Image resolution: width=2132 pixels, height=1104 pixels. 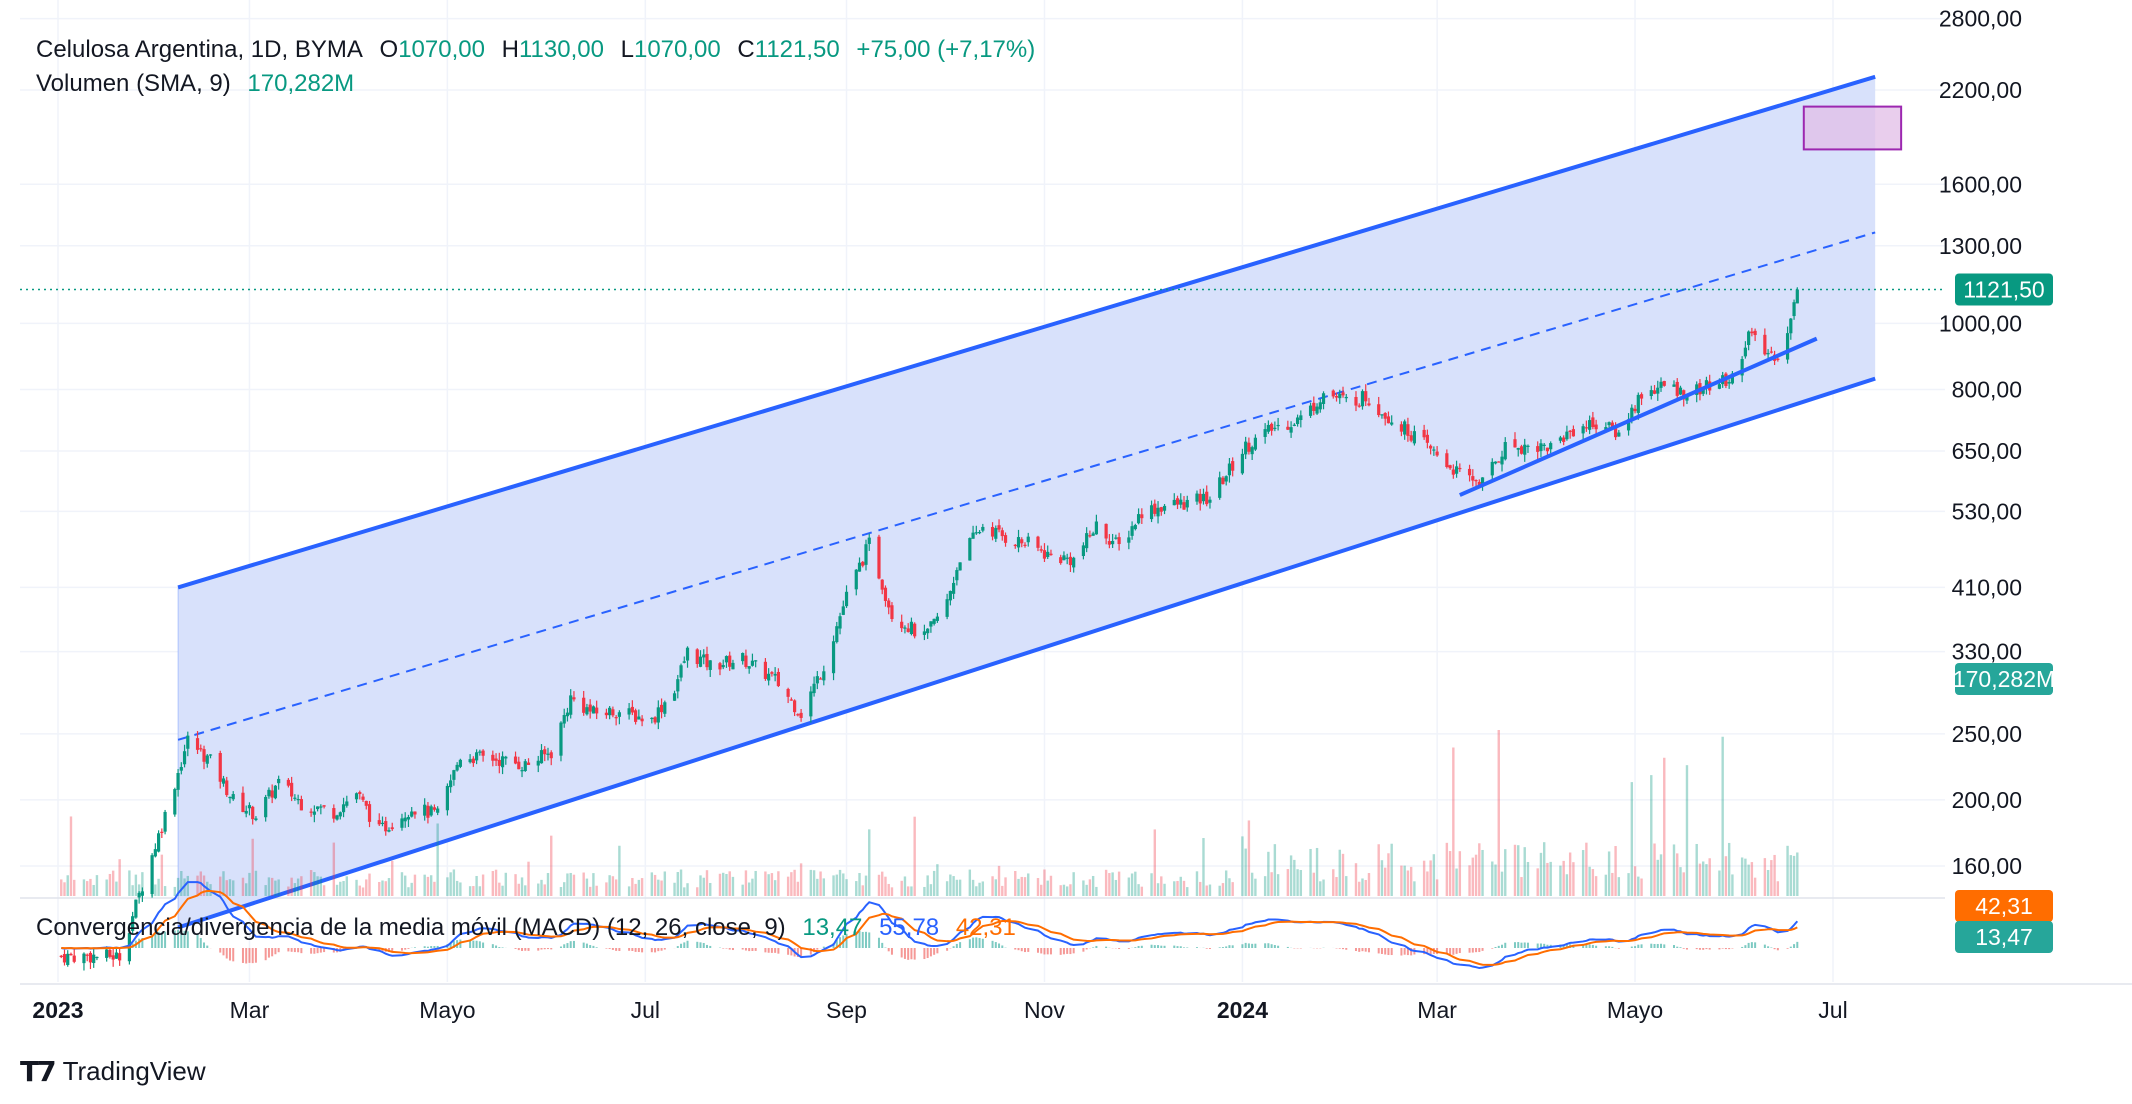 What do you see at coordinates (133, 83) in the screenshot?
I see `volume-label: Volumen (SMA, 9)` at bounding box center [133, 83].